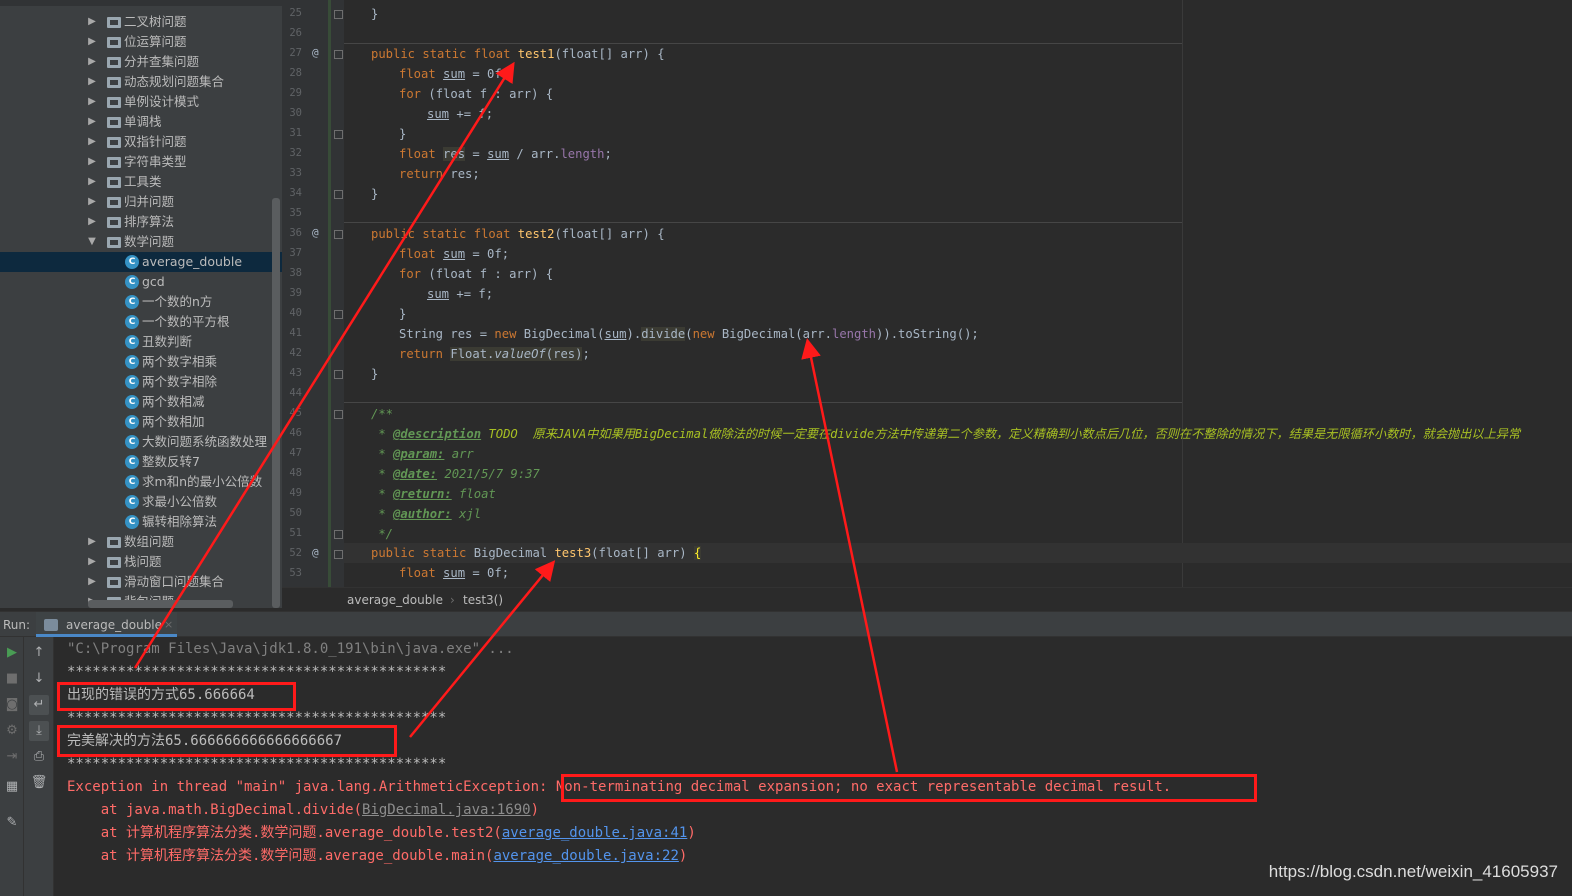 This screenshot has width=1572, height=896. Describe the element at coordinates (141, 322) in the screenshot. I see `tree-class-row: C 一个数的平方根` at that location.